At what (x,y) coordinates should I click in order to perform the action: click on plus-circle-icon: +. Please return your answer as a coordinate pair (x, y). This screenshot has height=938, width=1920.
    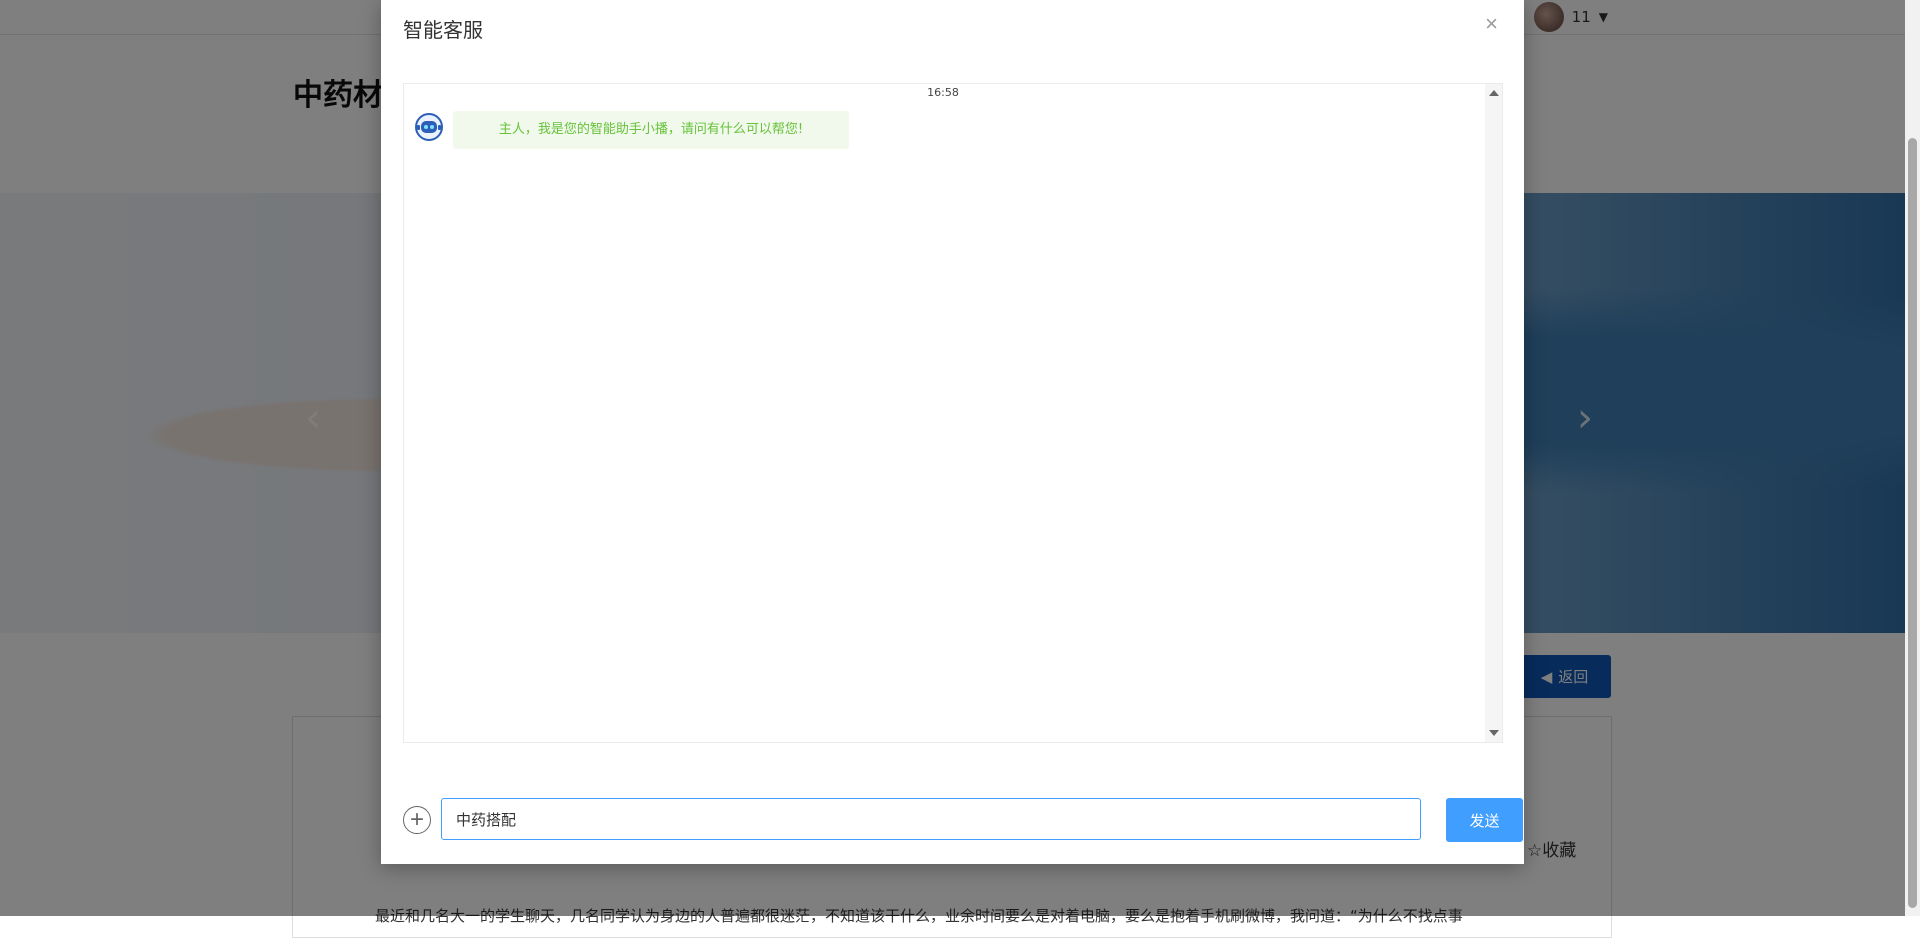
    Looking at the image, I should click on (417, 820).